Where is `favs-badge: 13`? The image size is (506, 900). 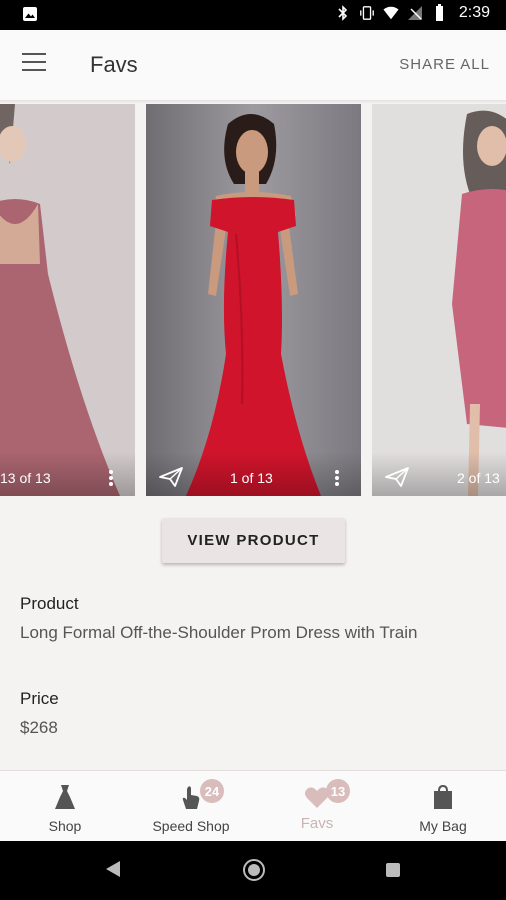 favs-badge: 13 is located at coordinates (338, 791).